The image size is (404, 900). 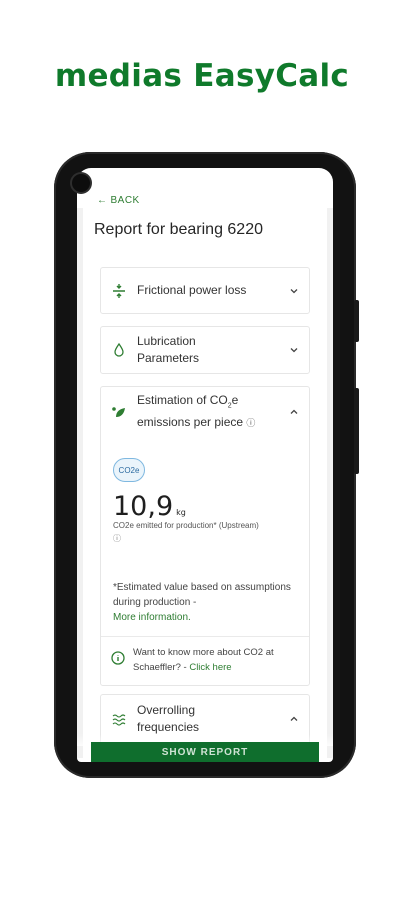 What do you see at coordinates (210, 667) in the screenshot?
I see `click-here-link: Click here` at bounding box center [210, 667].